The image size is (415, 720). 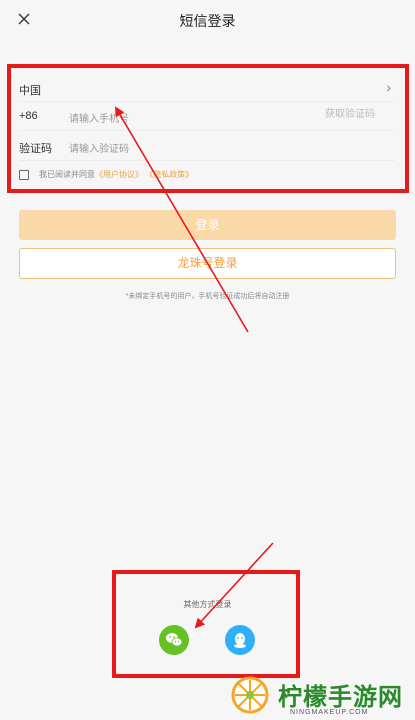 I want to click on agreement: 我已阅读并同意《用户协议》 《隐私政策》, so click(x=106, y=175).